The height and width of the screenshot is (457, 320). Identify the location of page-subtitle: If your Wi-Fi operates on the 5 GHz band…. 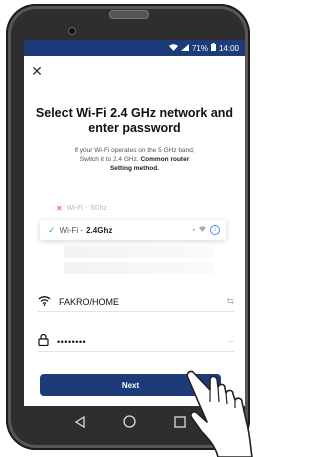
(134, 159).